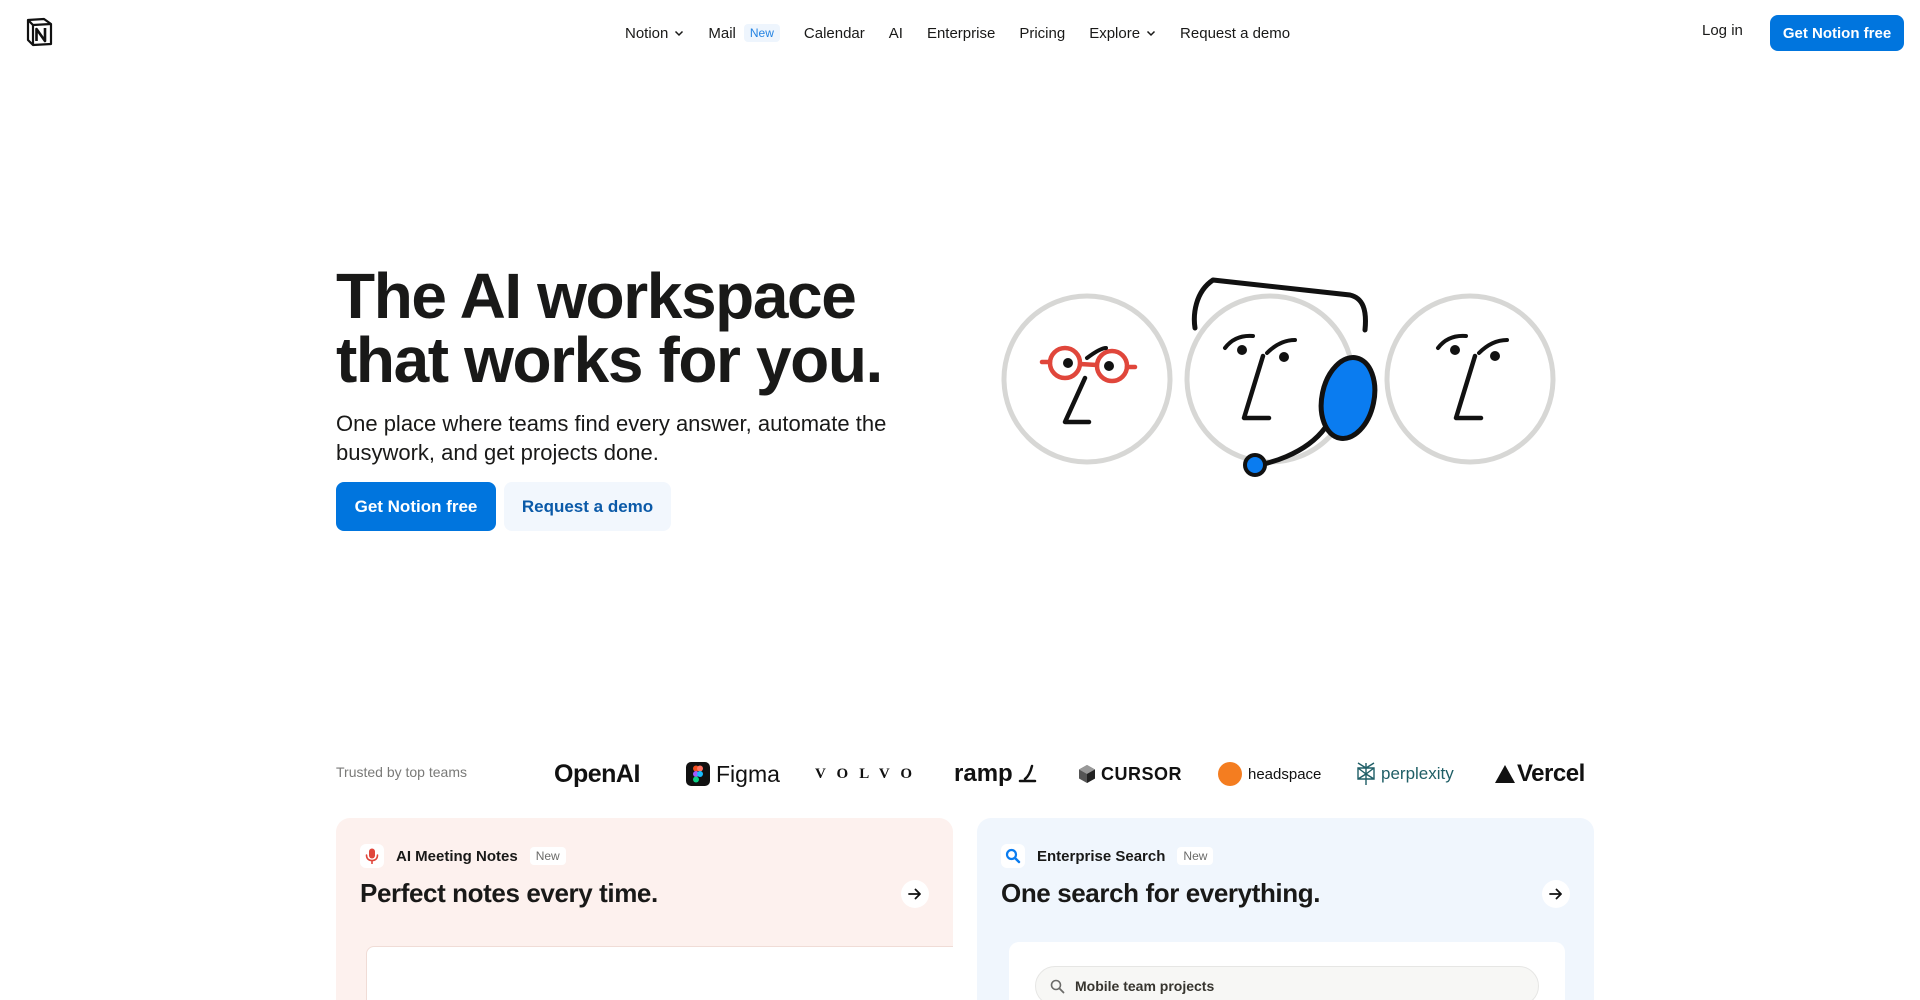  Describe the element at coordinates (647, 33) in the screenshot. I see `nav-link-label: Notion` at that location.